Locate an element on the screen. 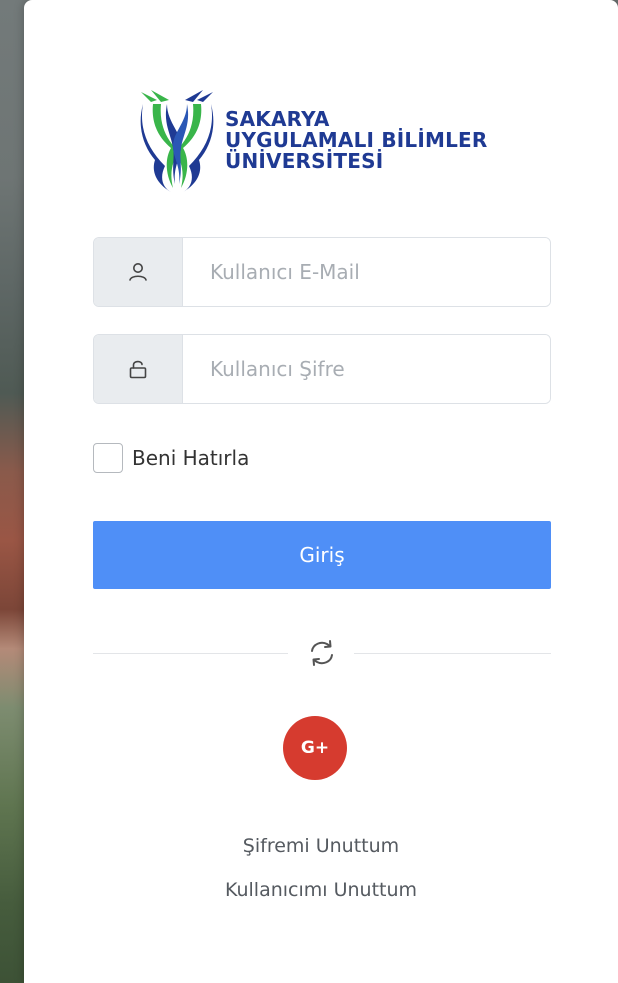  user-icon is located at coordinates (138, 272).